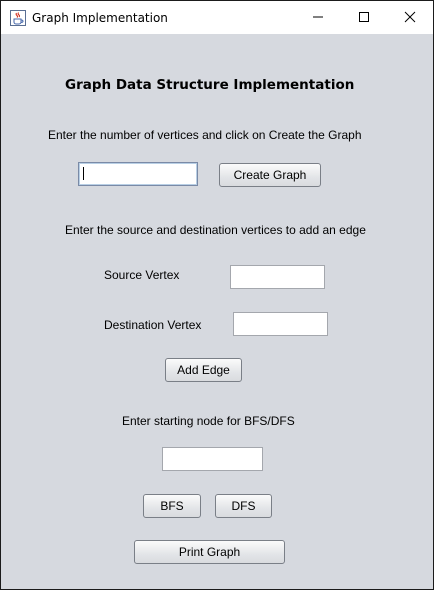 This screenshot has height=590, width=434. I want to click on close-icon, so click(410, 17).